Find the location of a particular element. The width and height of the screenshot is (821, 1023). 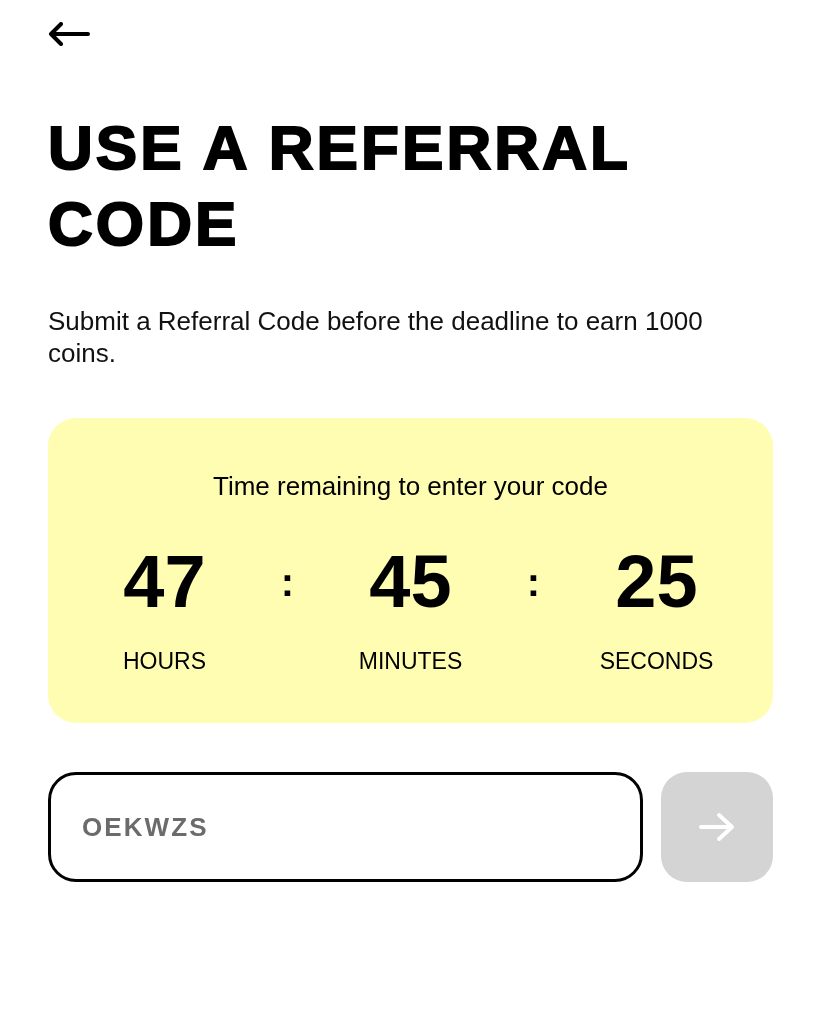

countdown-value: 45 is located at coordinates (410, 582).